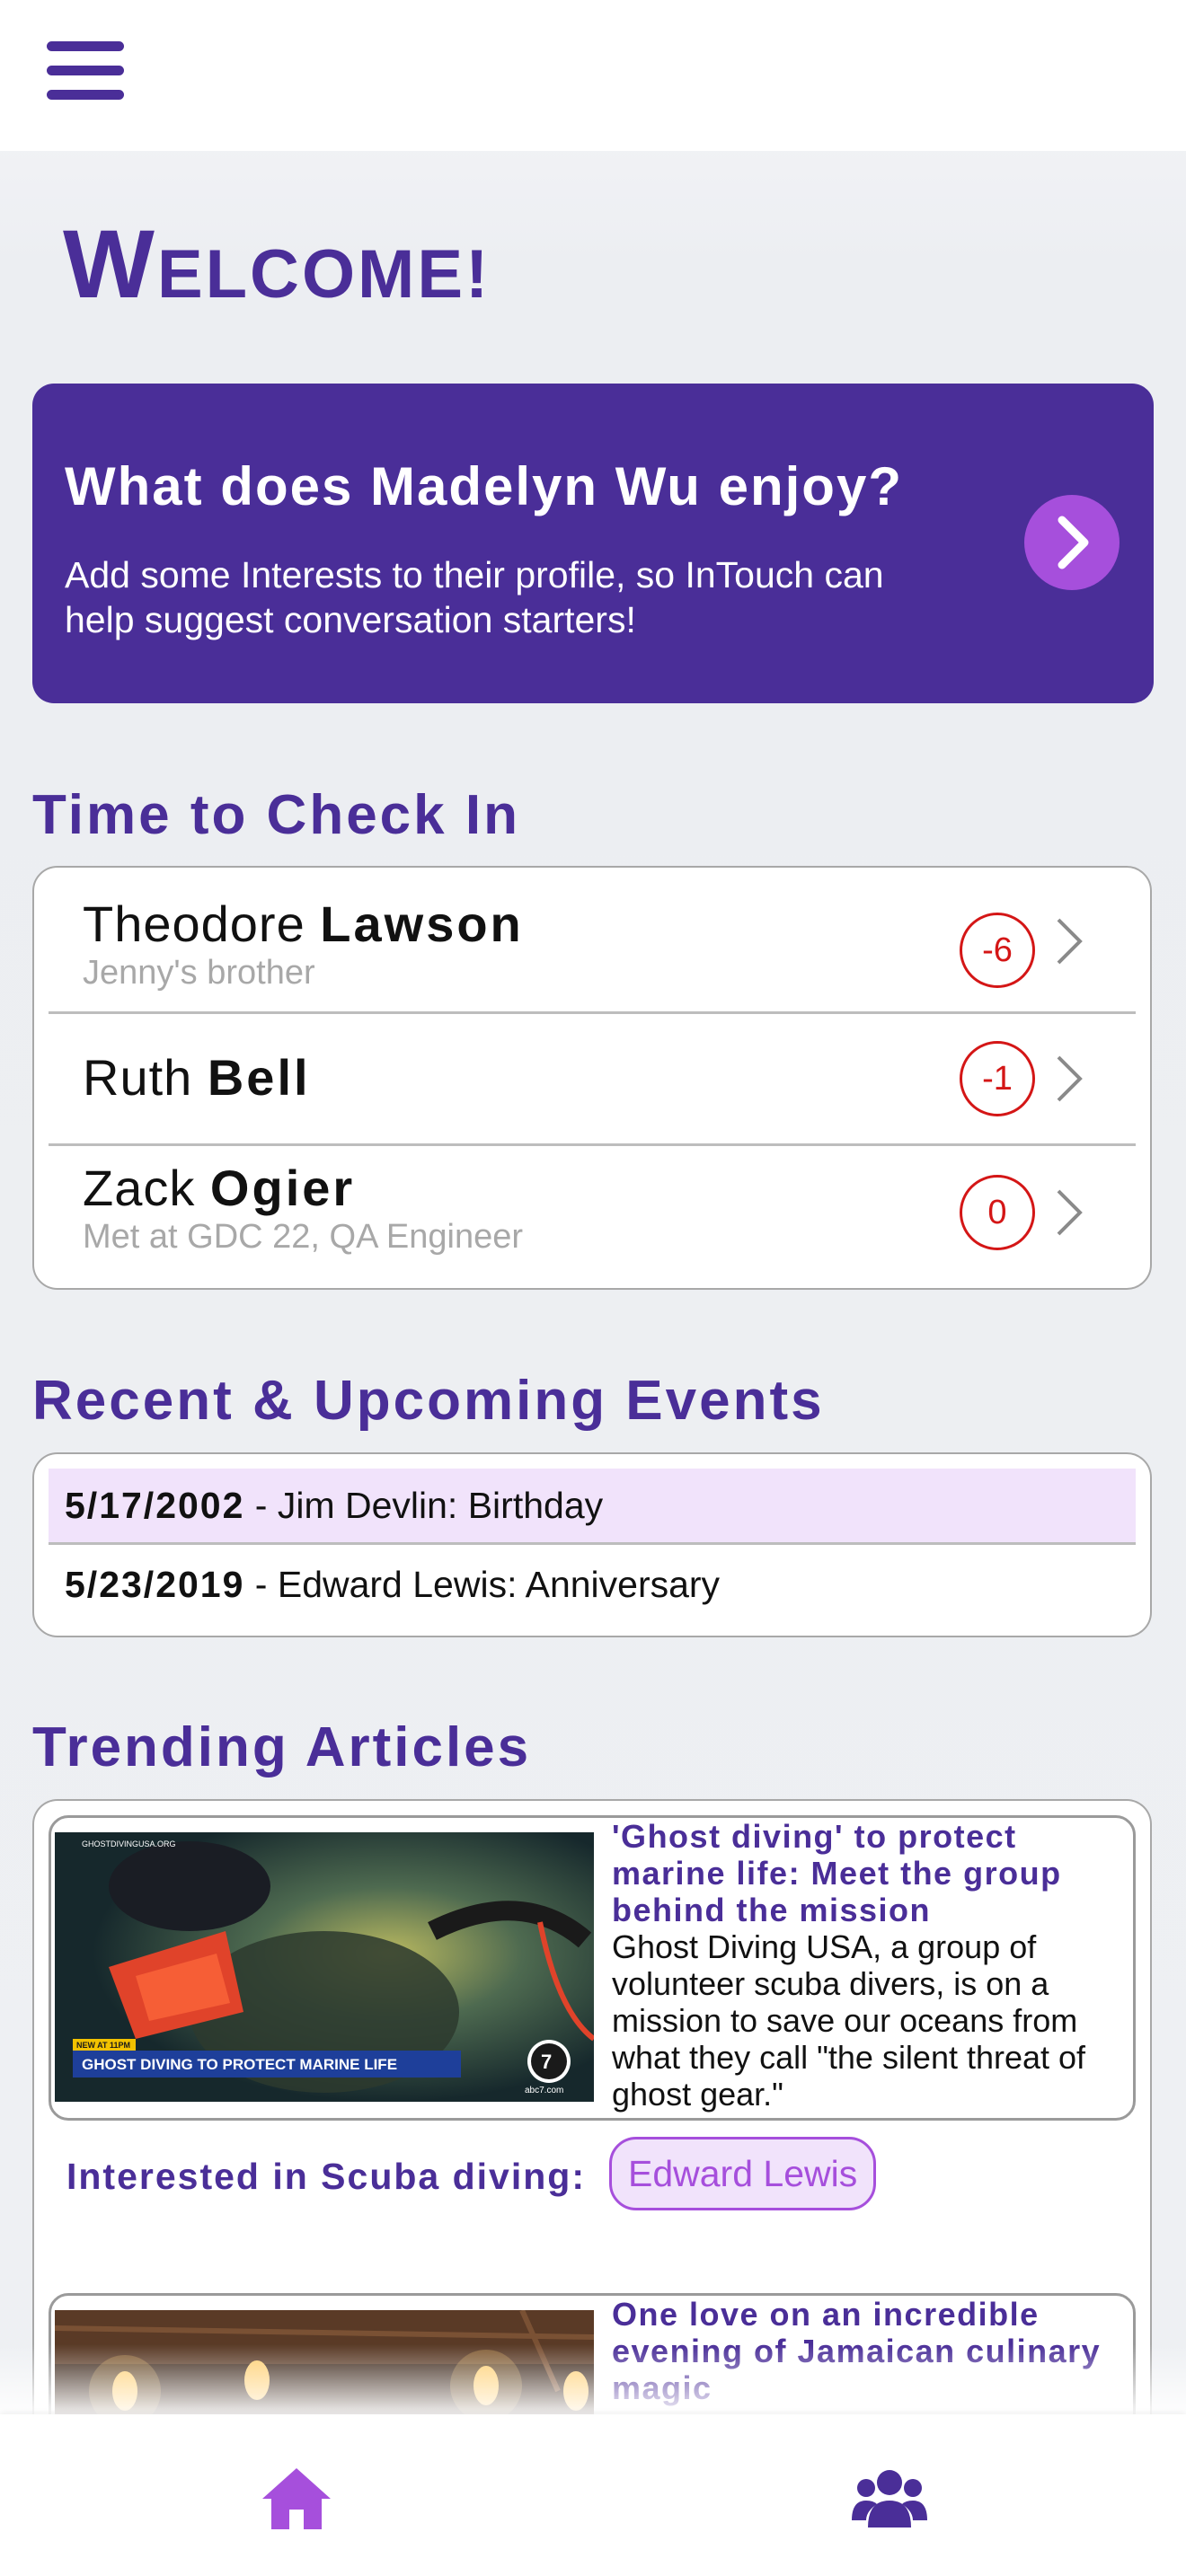 This screenshot has width=1186, height=2576. I want to click on divider, so click(592, 1543).